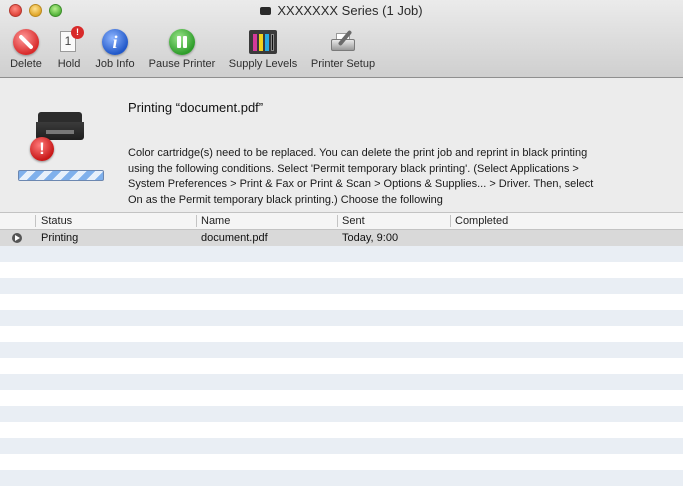 This screenshot has height=486, width=683. I want to click on printer-setup-icon, so click(343, 41).